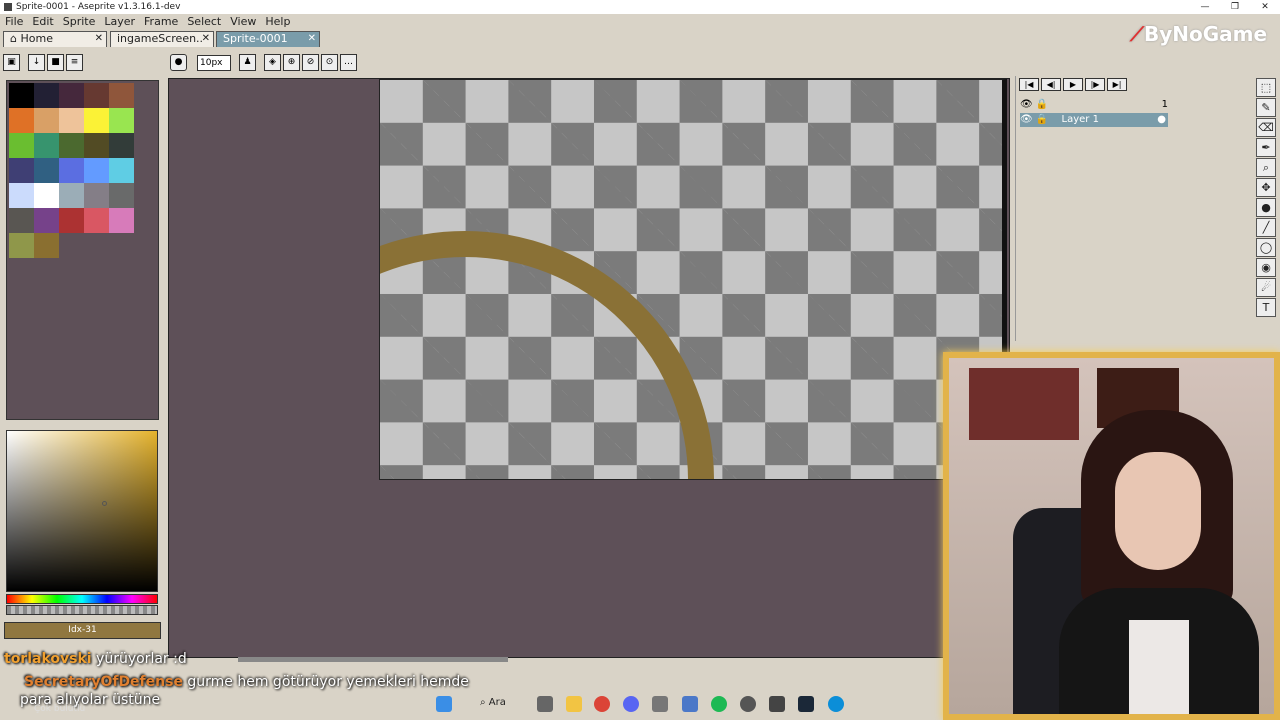 Image resolution: width=1280 pixels, height=720 pixels. Describe the element at coordinates (373, 659) in the screenshot. I see `horizontal-scrollbar` at that location.